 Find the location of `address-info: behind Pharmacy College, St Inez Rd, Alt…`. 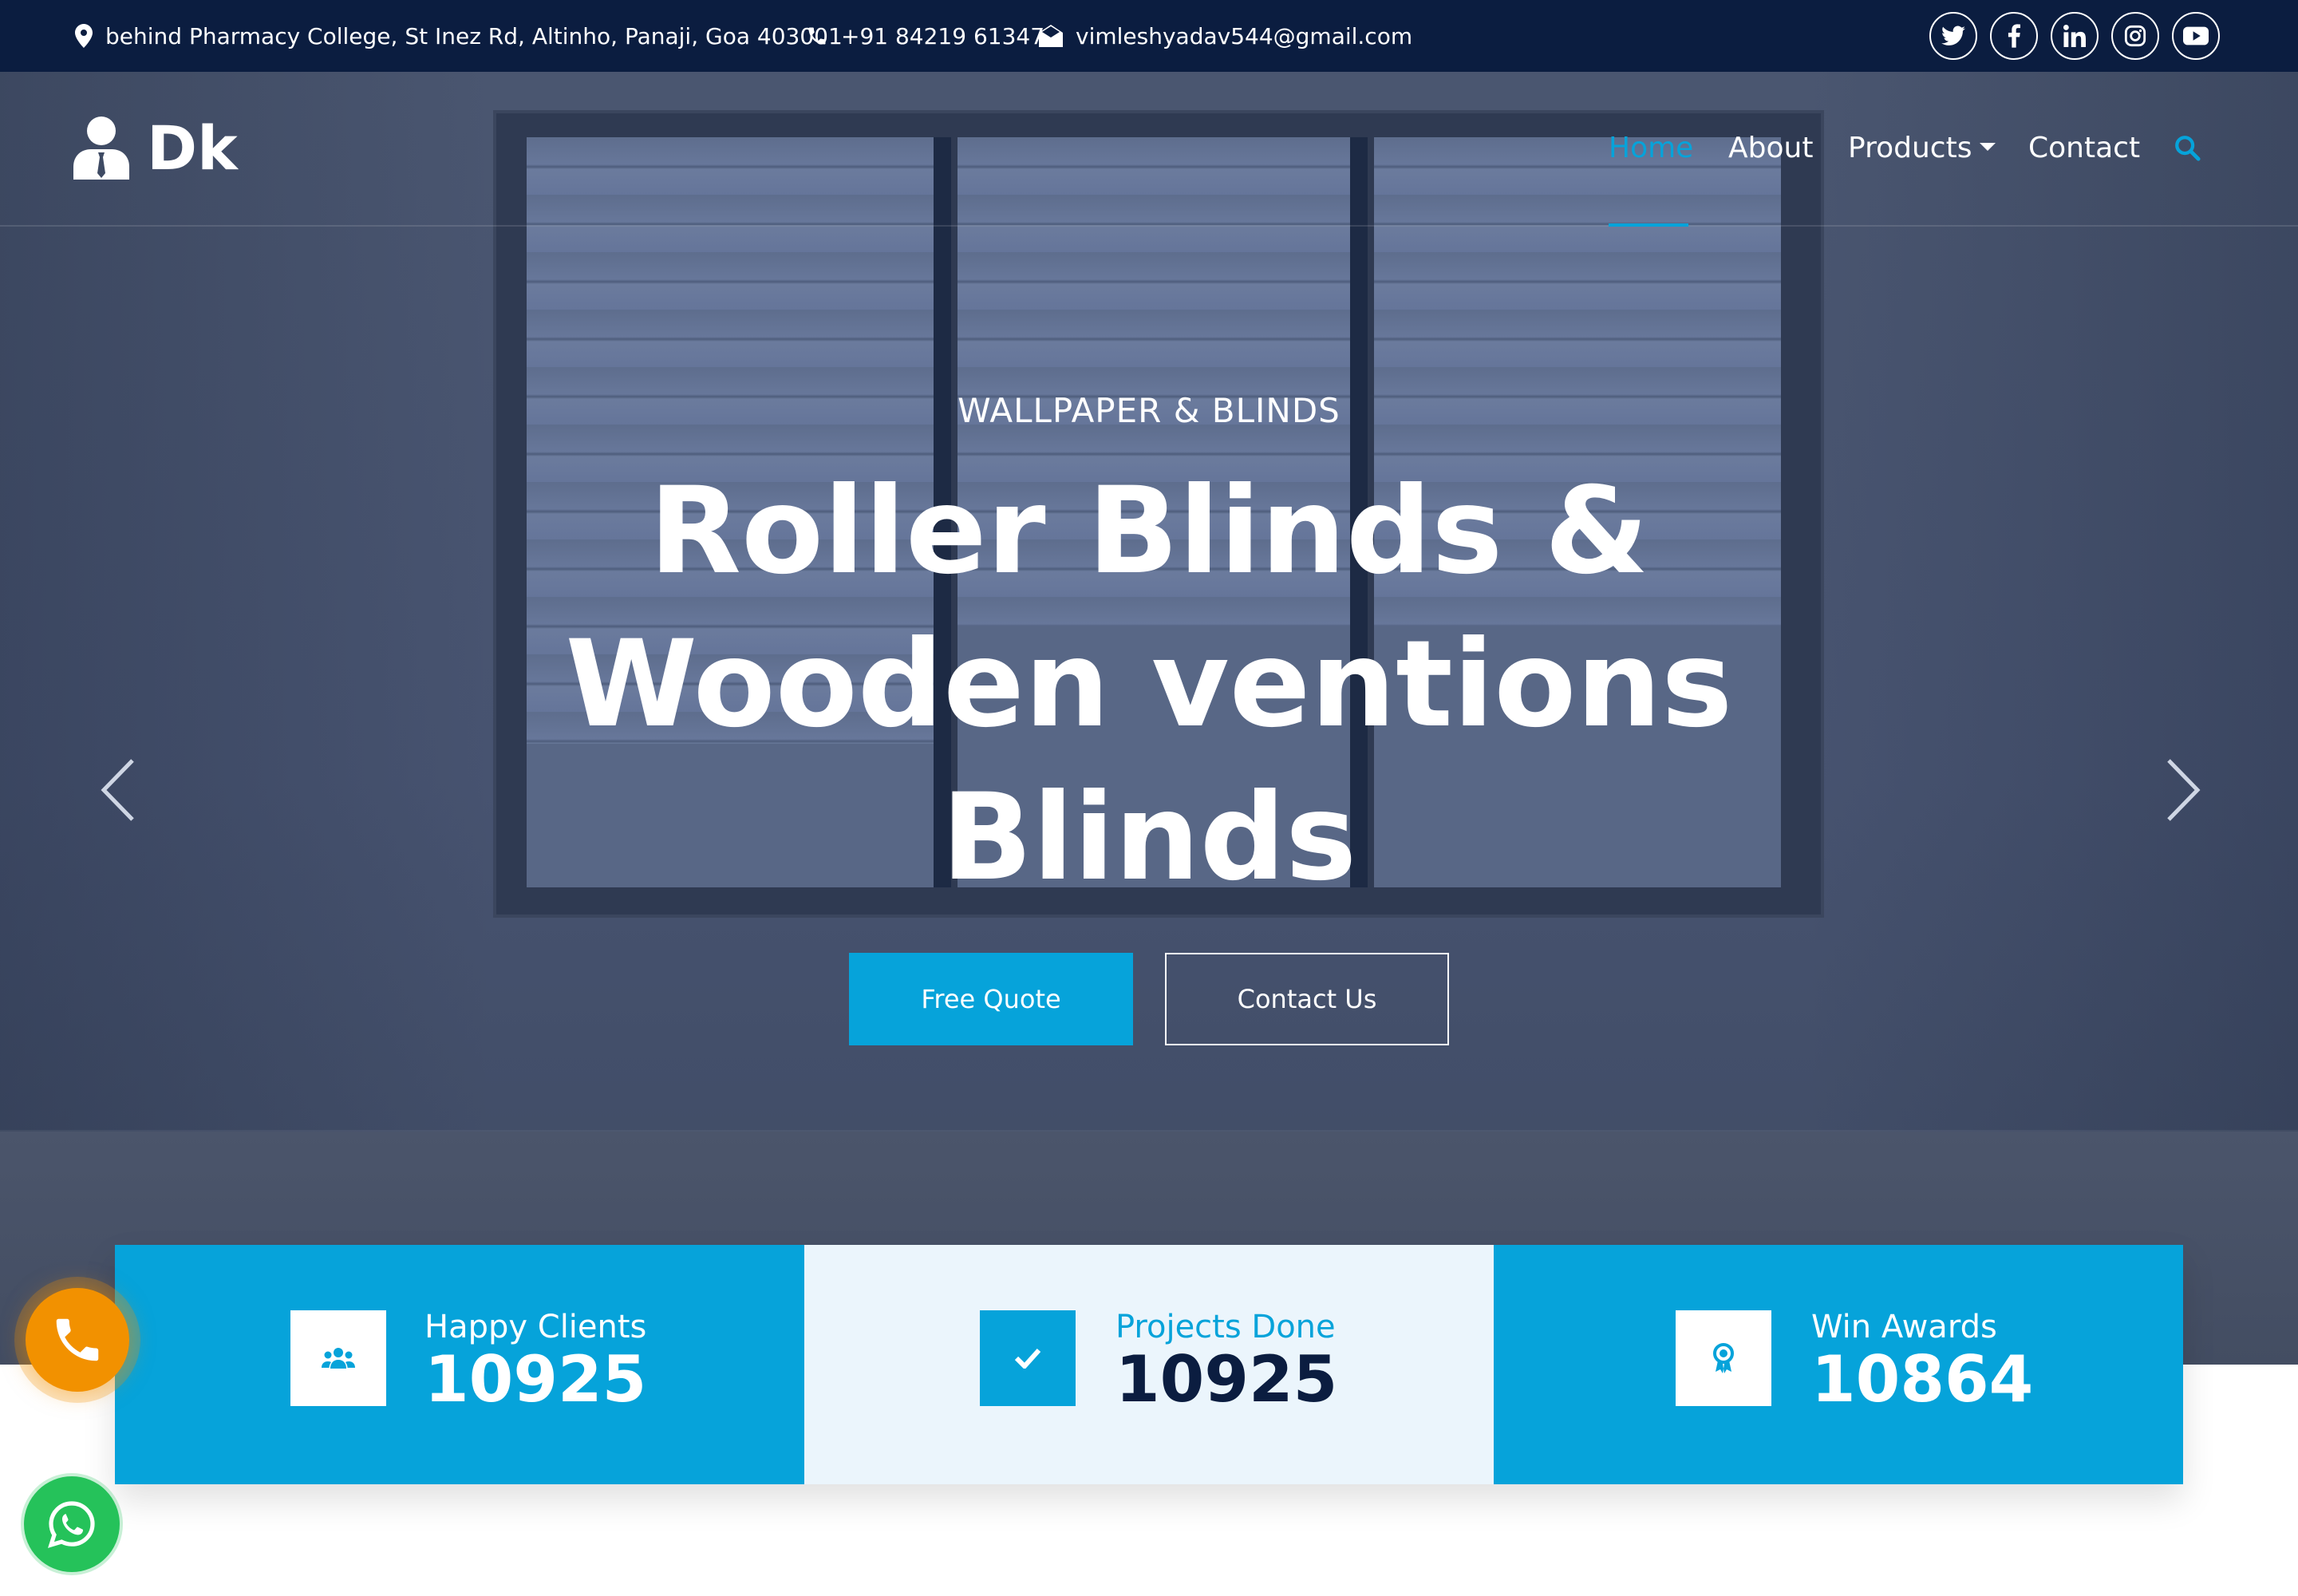

address-info: behind Pharmacy College, St Inez Rd, Alt… is located at coordinates (459, 36).